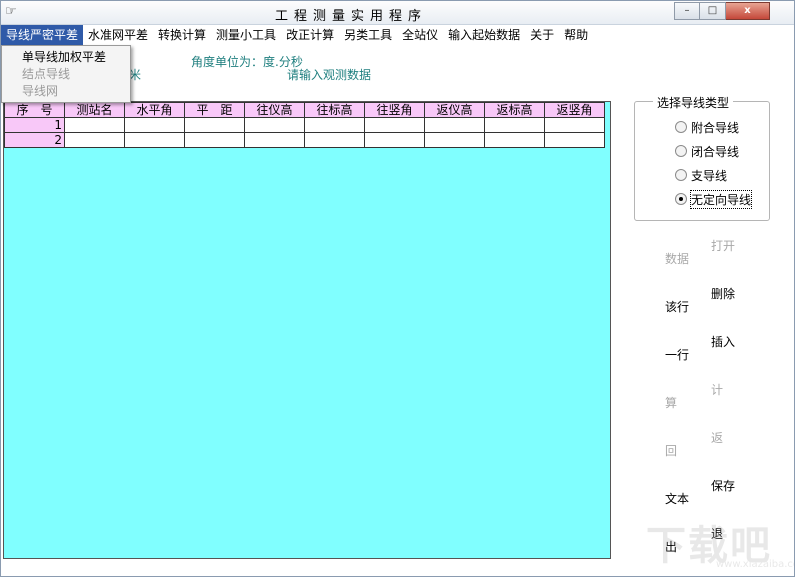 The width and height of the screenshot is (795, 577). What do you see at coordinates (118, 35) in the screenshot?
I see `menu-leveling-adjustment: 水准网平差` at bounding box center [118, 35].